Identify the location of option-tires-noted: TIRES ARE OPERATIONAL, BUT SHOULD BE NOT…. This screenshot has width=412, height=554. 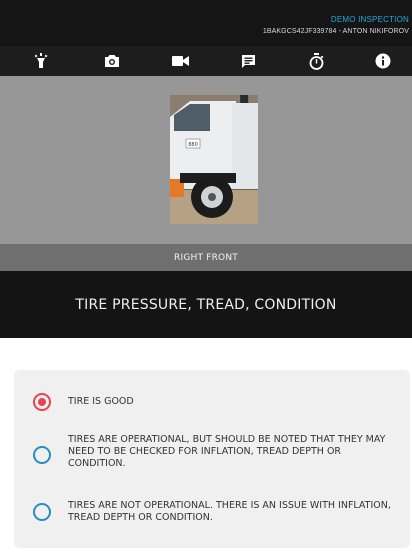
(212, 452).